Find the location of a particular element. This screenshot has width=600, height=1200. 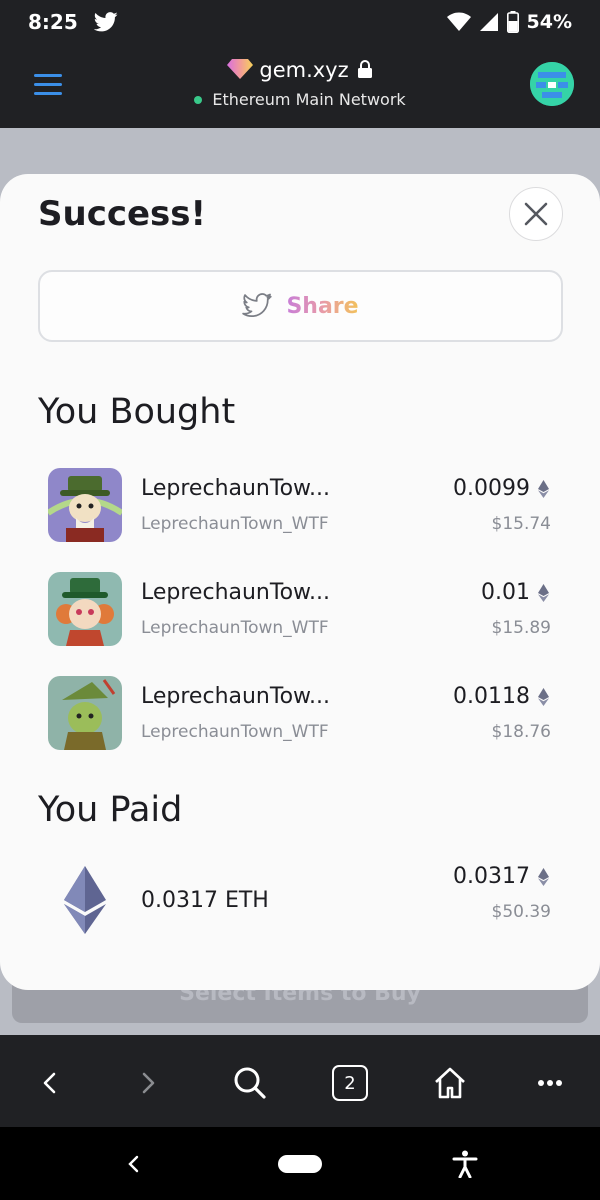

site-domain: gem.xyz is located at coordinates (304, 70).